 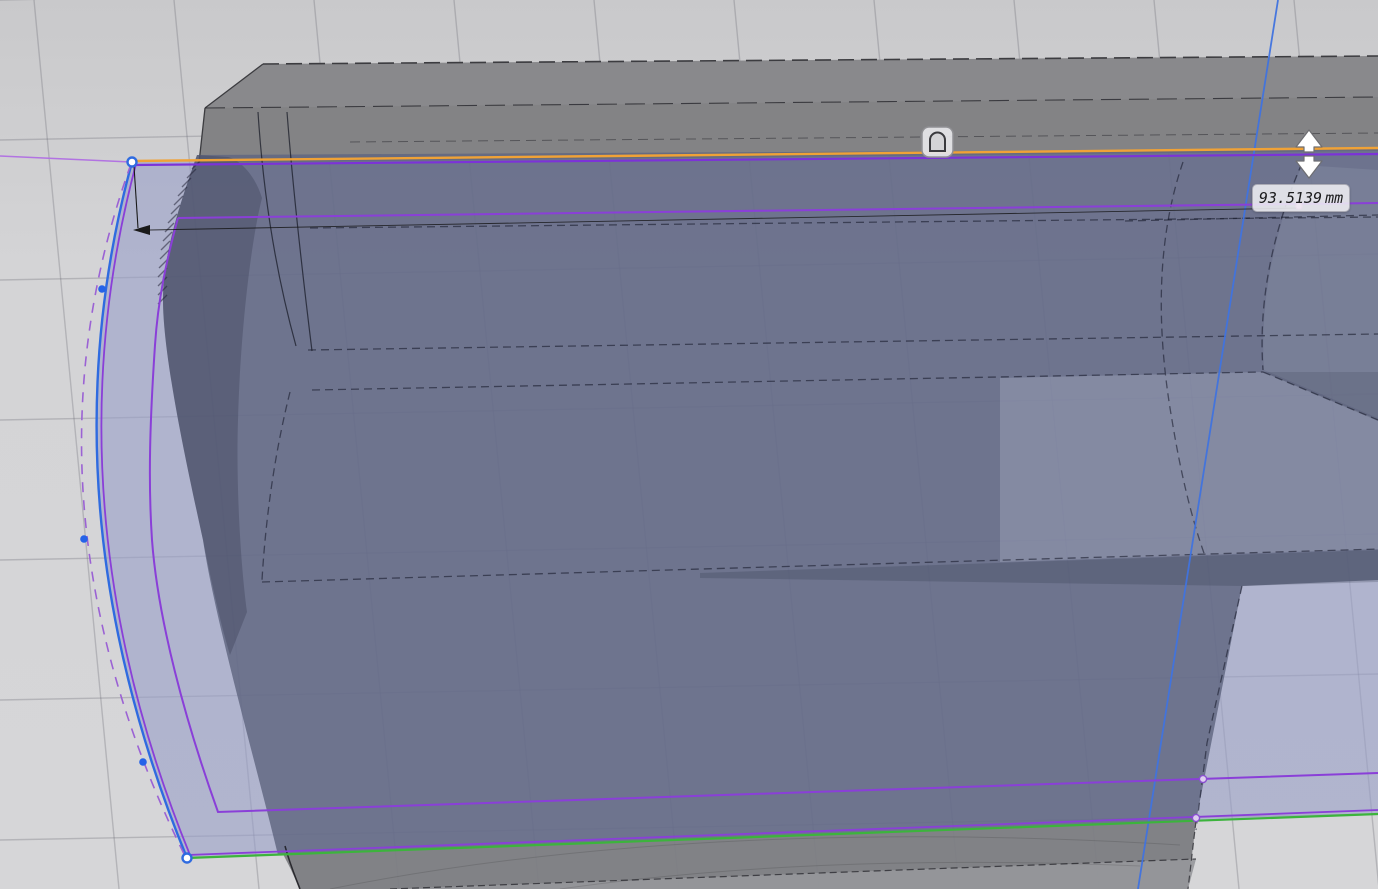 I want to click on dimension-unit: mm, so click(x=1334, y=198).